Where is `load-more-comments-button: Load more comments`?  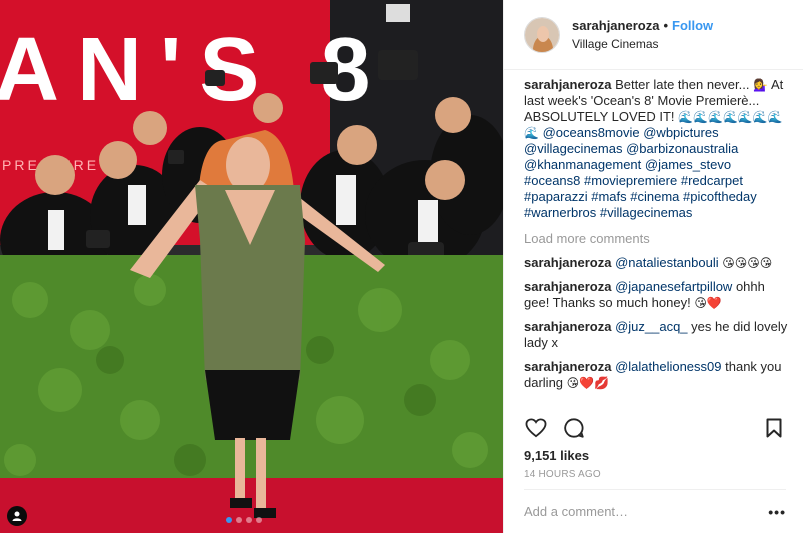
load-more-comments-button: Load more comments is located at coordinates (656, 239).